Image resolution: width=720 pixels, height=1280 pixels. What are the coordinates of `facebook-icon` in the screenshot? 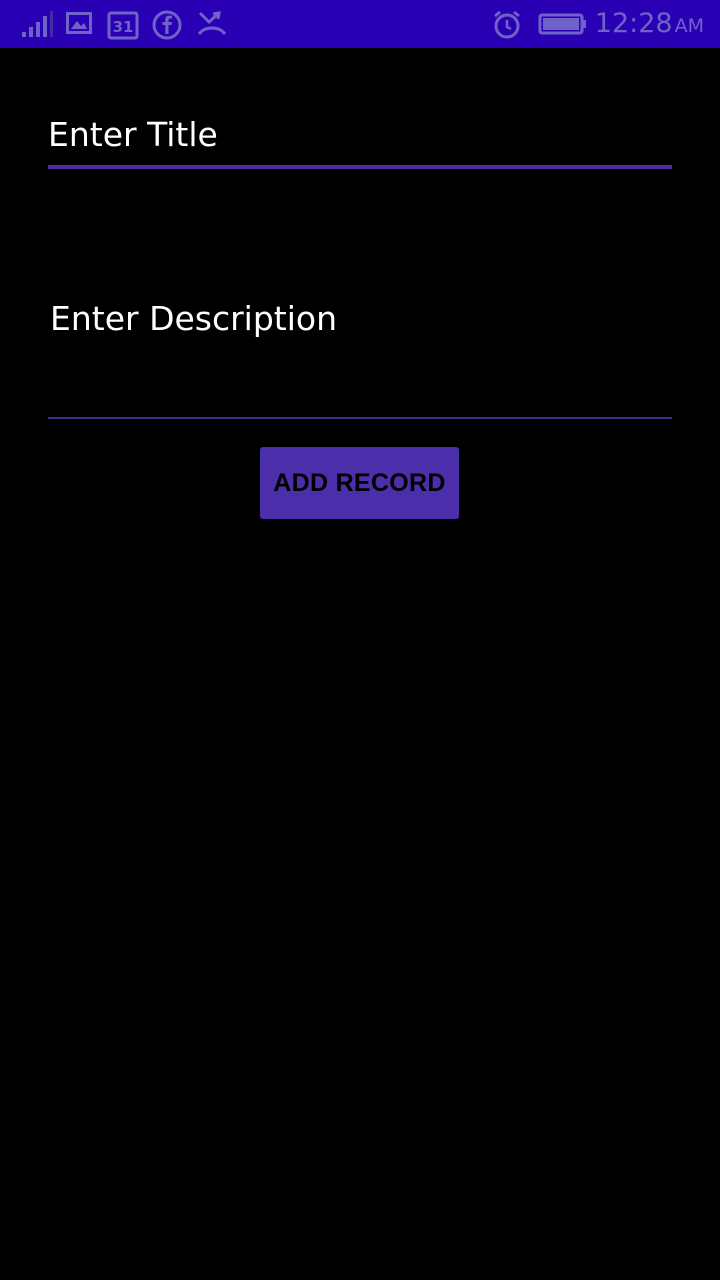 It's located at (167, 25).